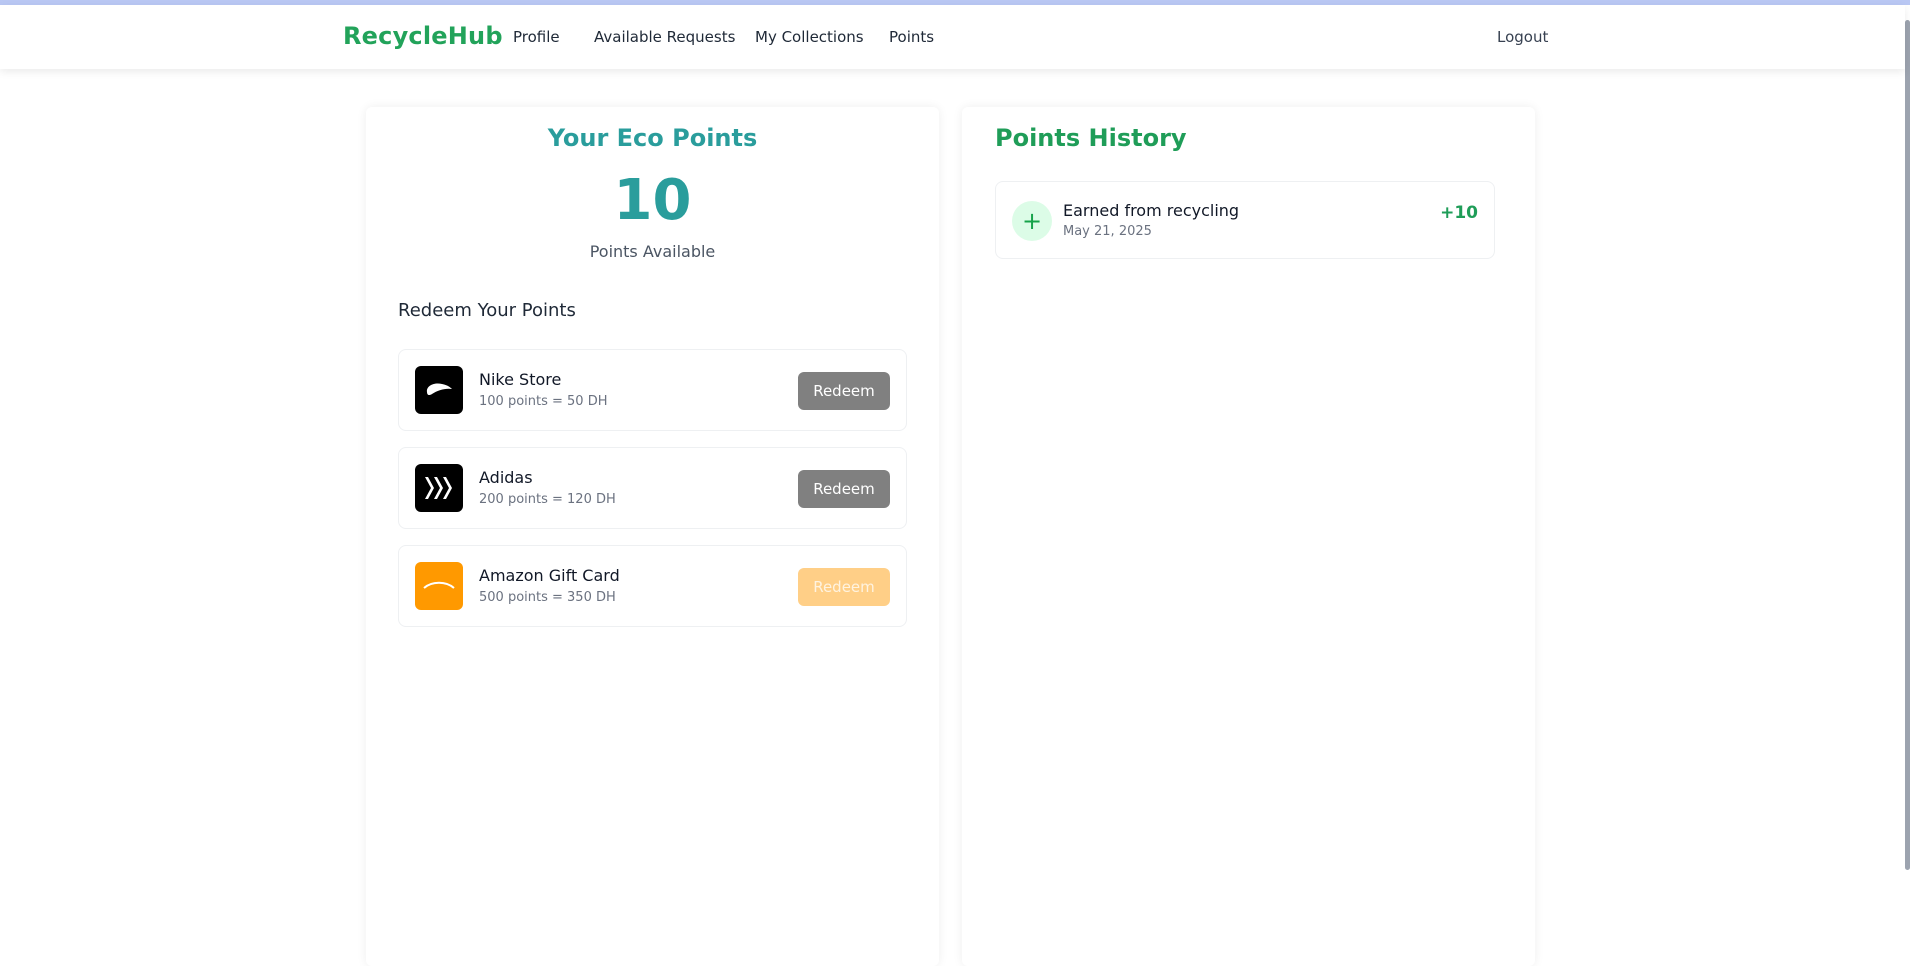  I want to click on reward-name: Nike Store, so click(520, 379).